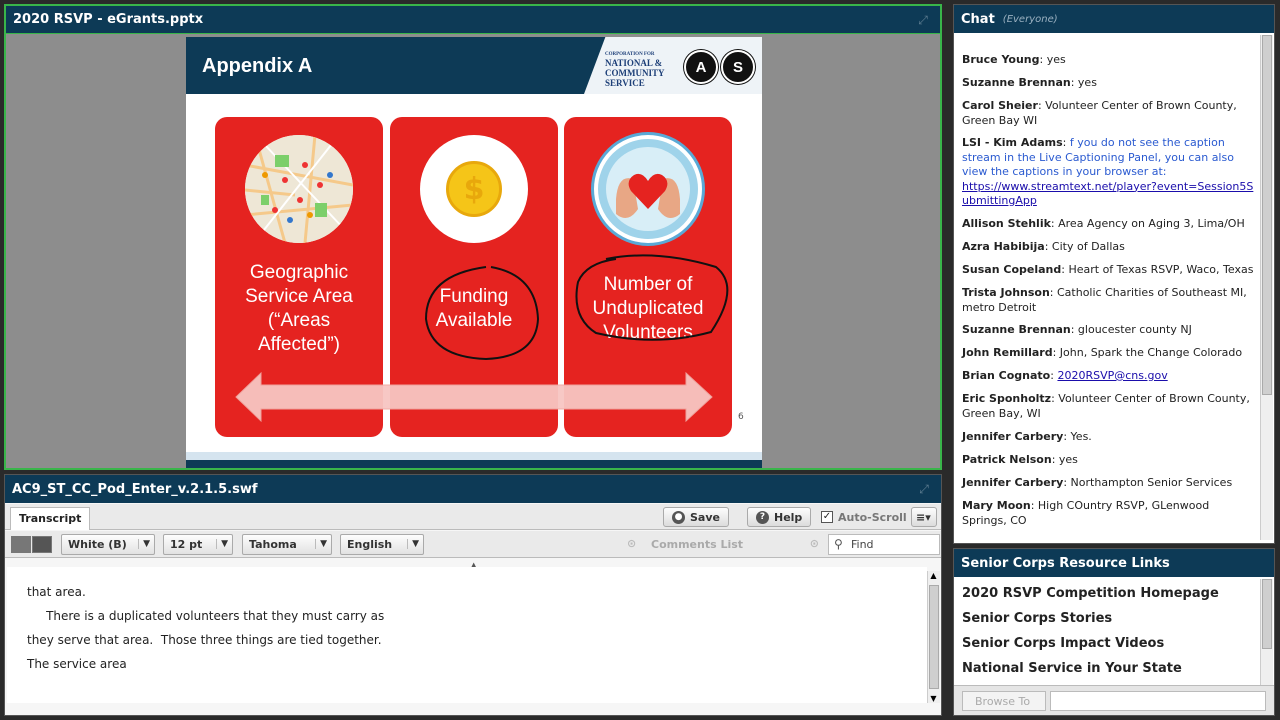  I want to click on chevron-down-icon: ▼, so click(144, 544).